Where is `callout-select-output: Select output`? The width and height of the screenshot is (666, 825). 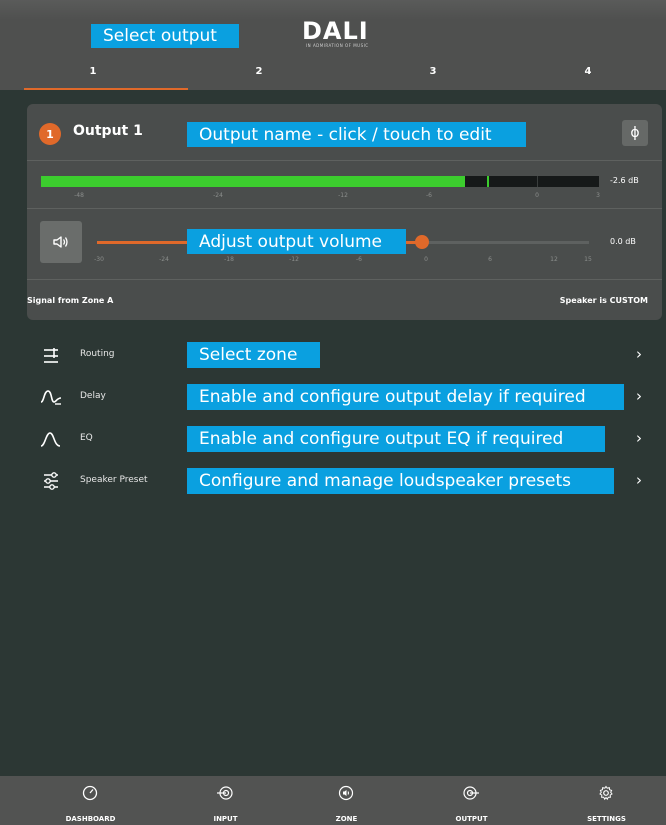 callout-select-output: Select output is located at coordinates (165, 36).